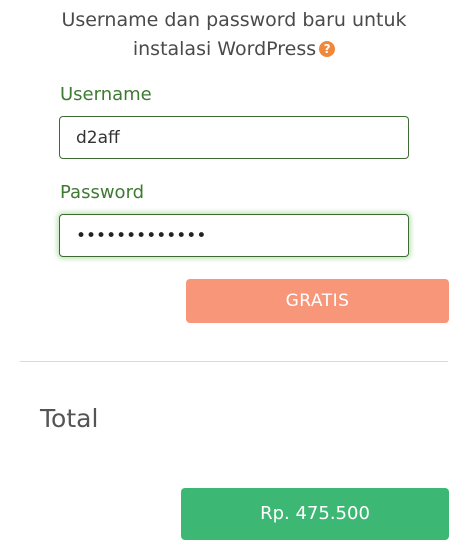 The width and height of the screenshot is (468, 548). I want to click on total-label: Total, so click(69, 418).